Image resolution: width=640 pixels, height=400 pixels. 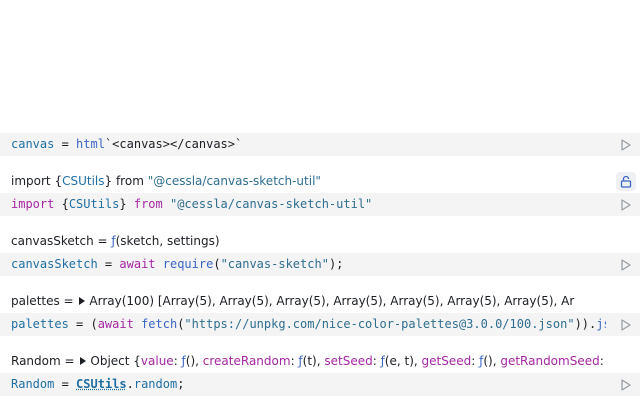 What do you see at coordinates (403, 361) in the screenshot?
I see `signature: (e, t),` at bounding box center [403, 361].